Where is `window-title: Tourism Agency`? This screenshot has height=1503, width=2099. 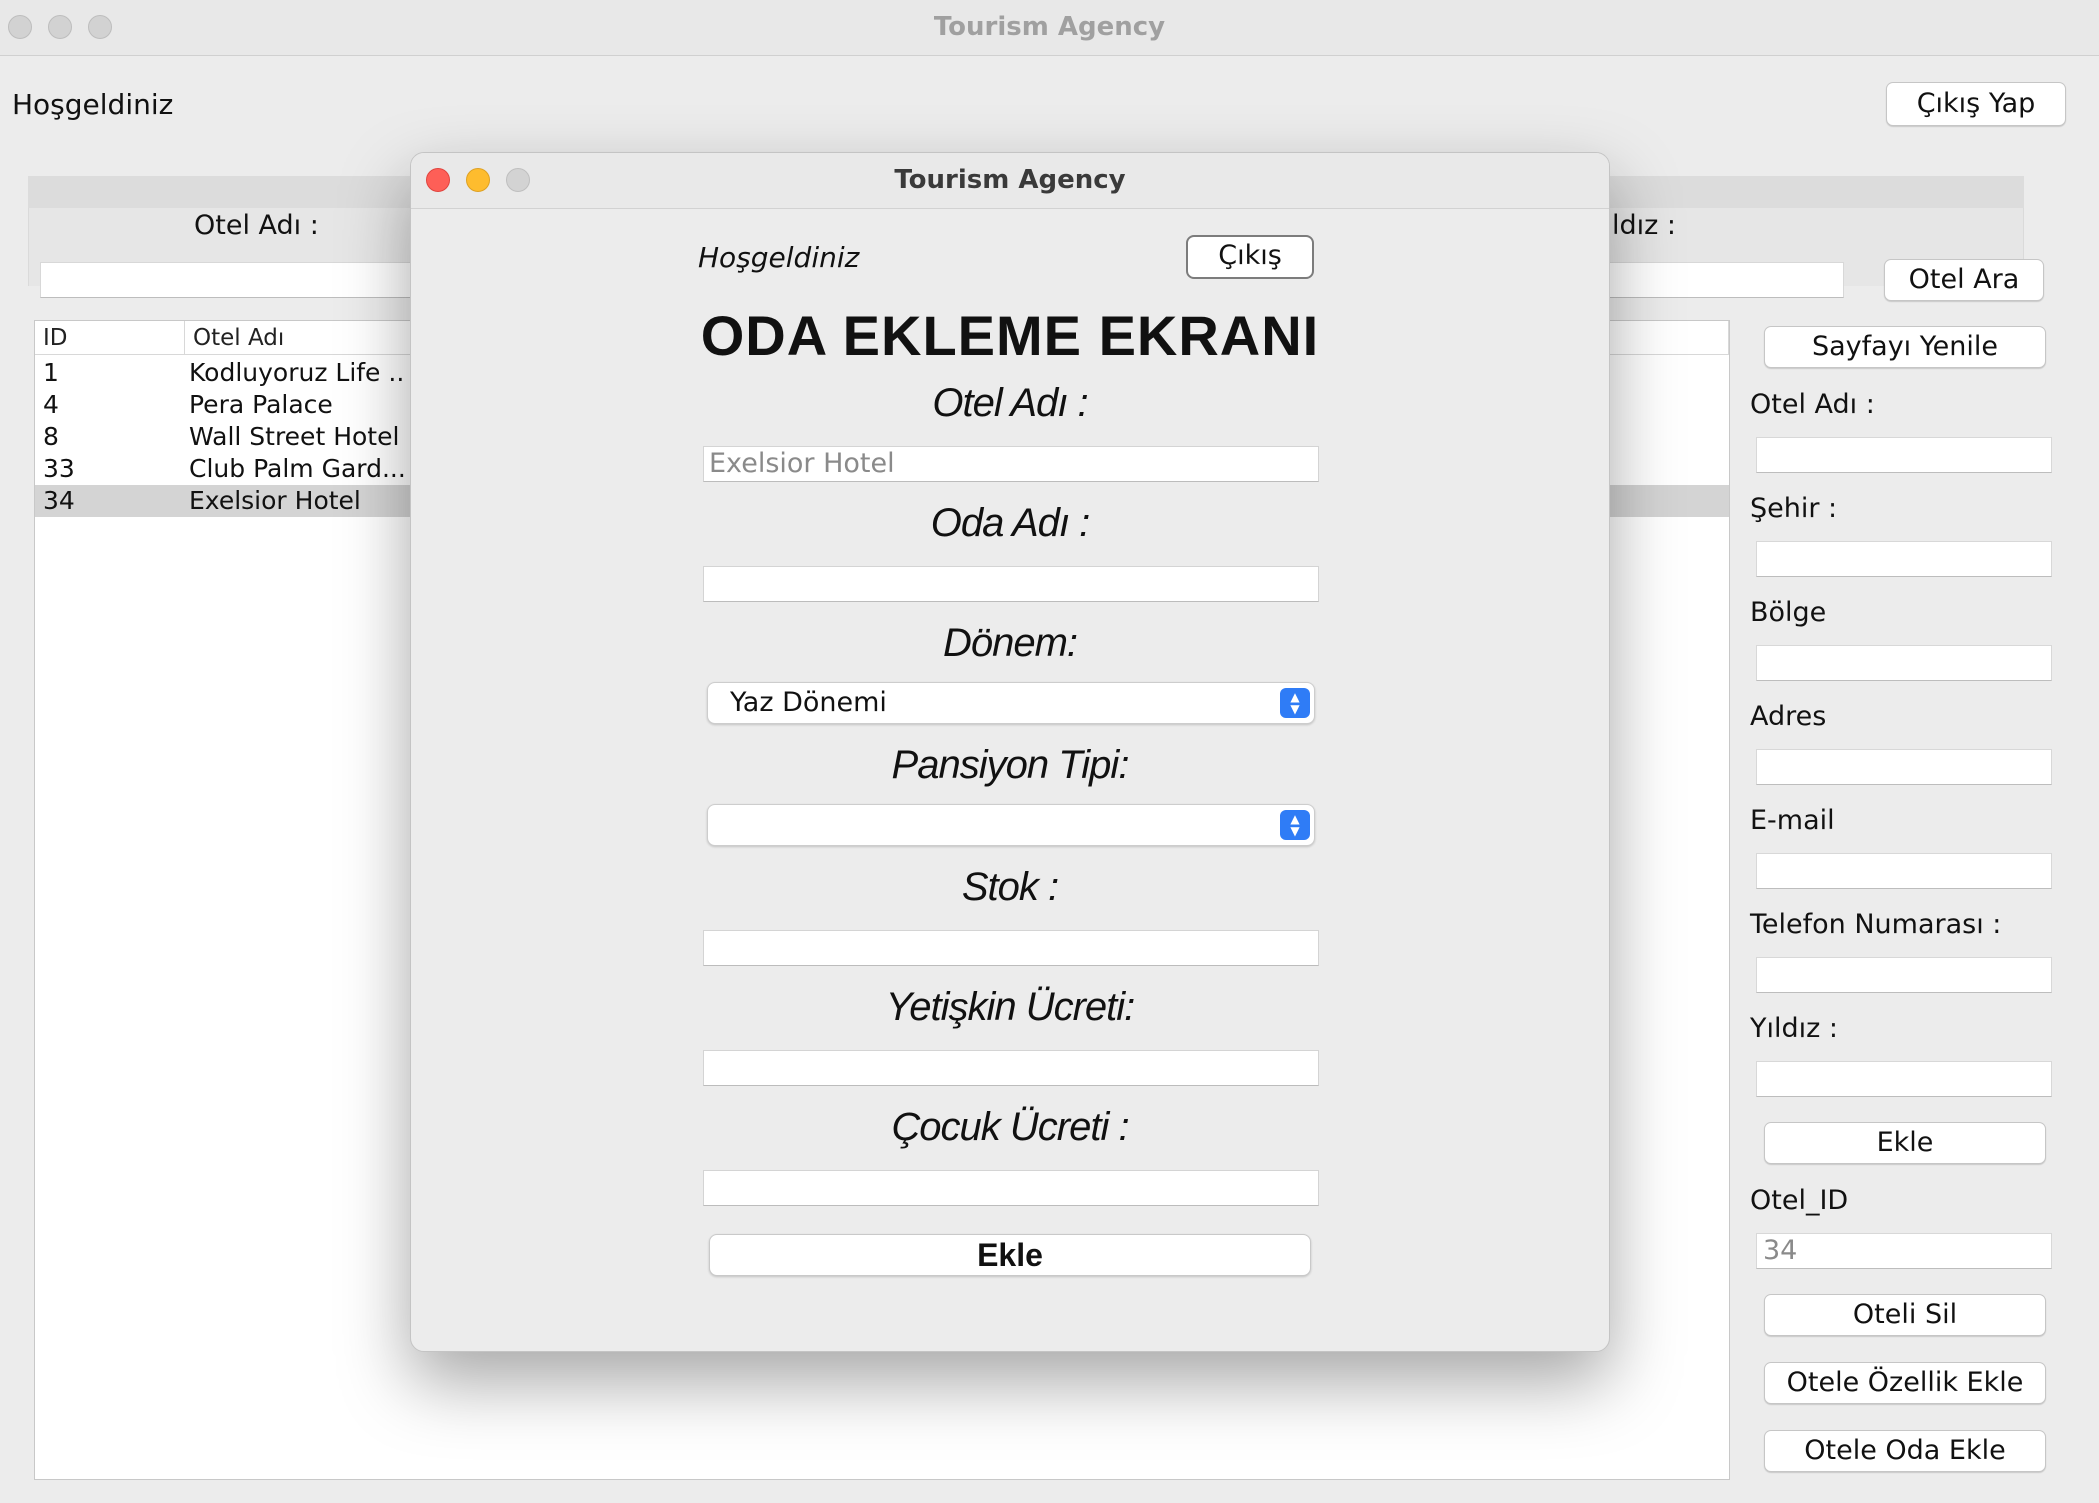 window-title: Tourism Agency is located at coordinates (1049, 27).